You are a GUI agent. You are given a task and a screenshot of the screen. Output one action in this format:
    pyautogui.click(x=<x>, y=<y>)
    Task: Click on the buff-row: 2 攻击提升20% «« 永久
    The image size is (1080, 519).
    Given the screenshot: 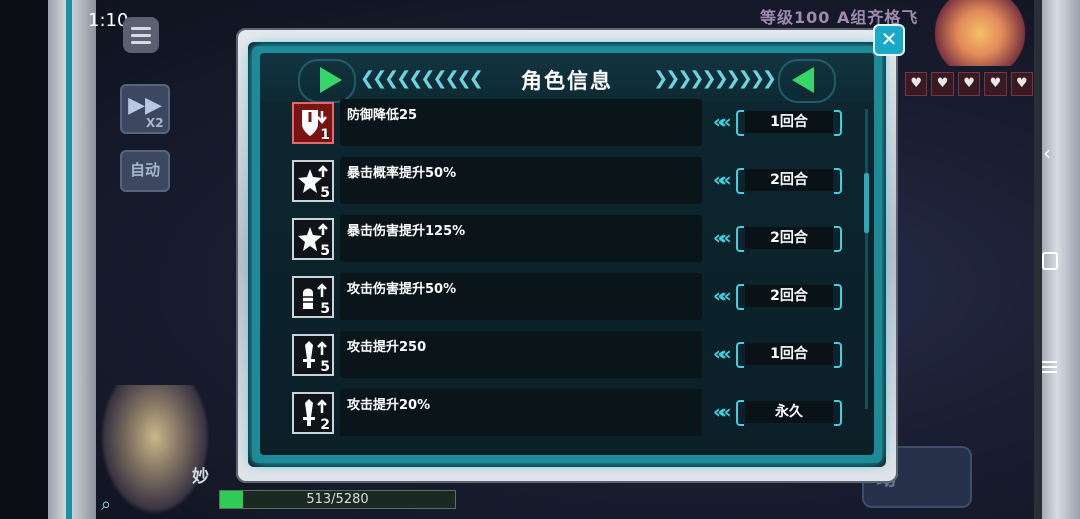 What is the action you would take?
    pyautogui.click(x=568, y=414)
    